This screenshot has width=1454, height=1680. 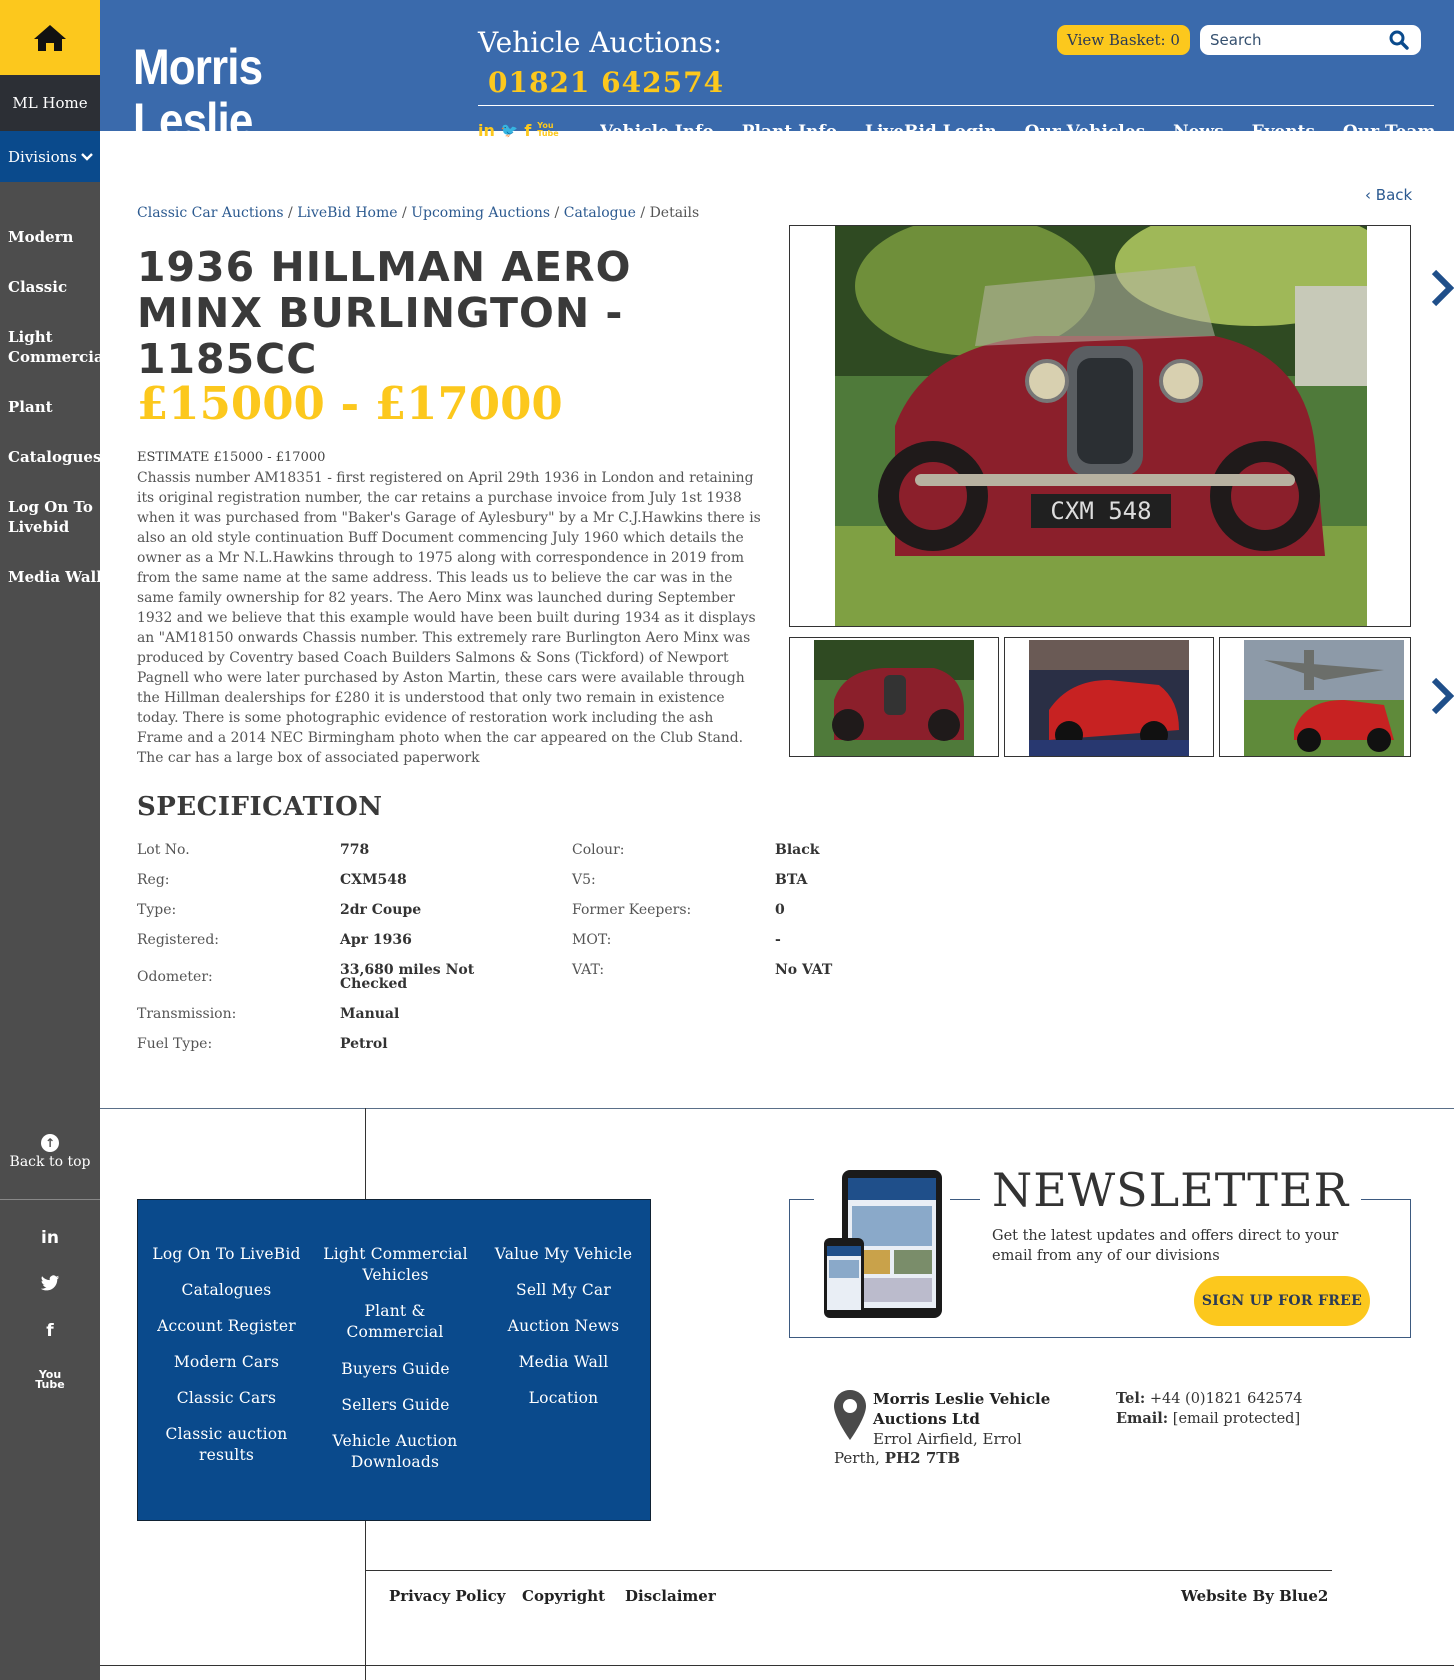 What do you see at coordinates (606, 82) in the screenshot?
I see `header-phone: 01821 642574` at bounding box center [606, 82].